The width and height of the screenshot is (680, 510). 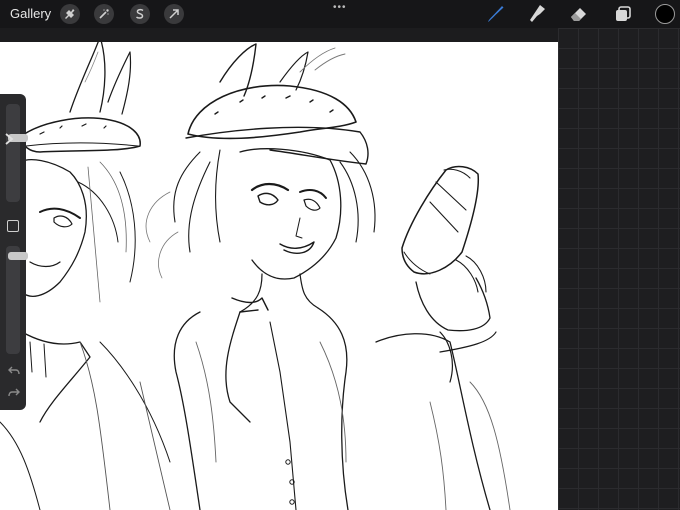 What do you see at coordinates (14, 393) in the screenshot?
I see `redo-icon` at bounding box center [14, 393].